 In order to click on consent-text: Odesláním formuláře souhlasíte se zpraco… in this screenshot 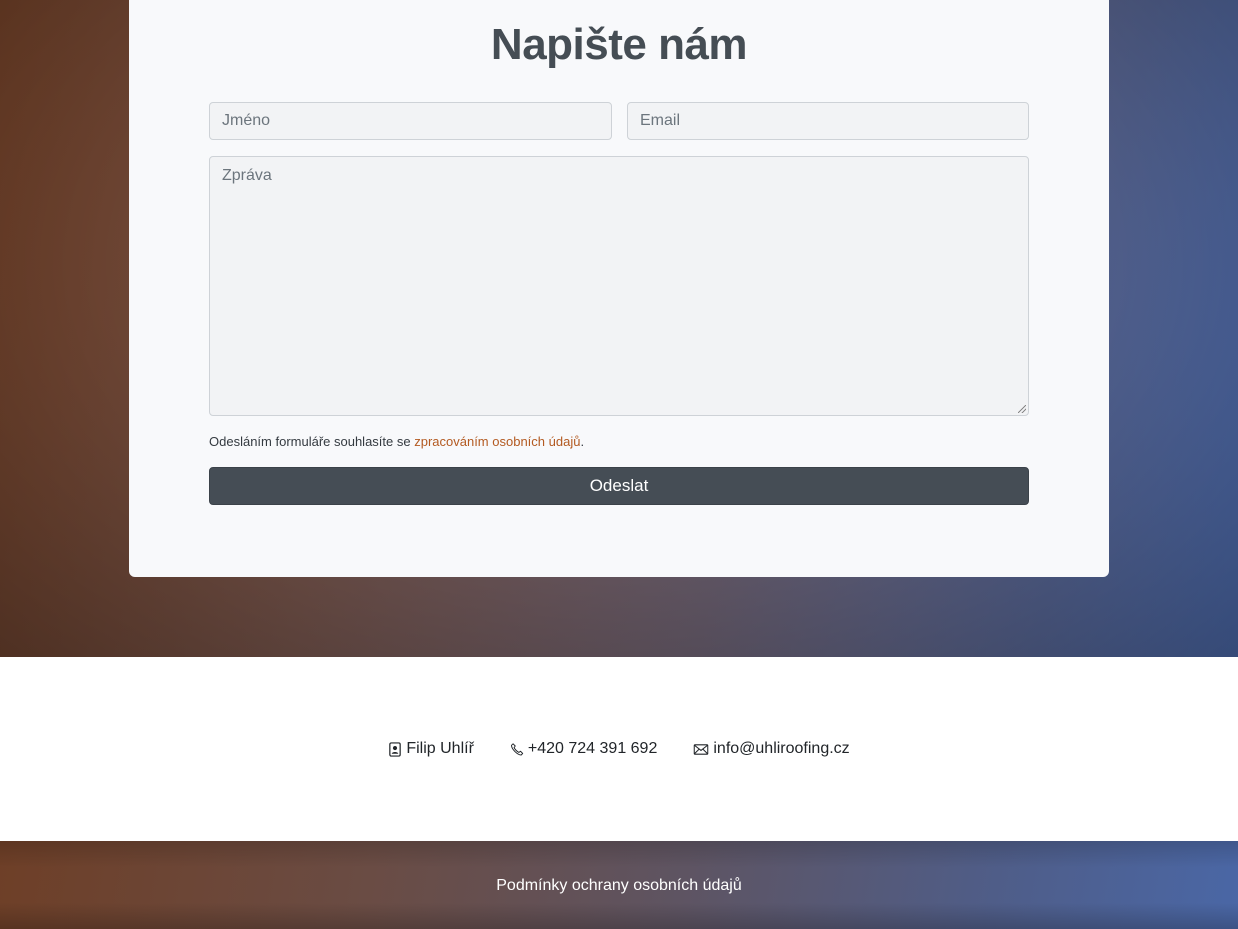, I will do `click(396, 441)`.